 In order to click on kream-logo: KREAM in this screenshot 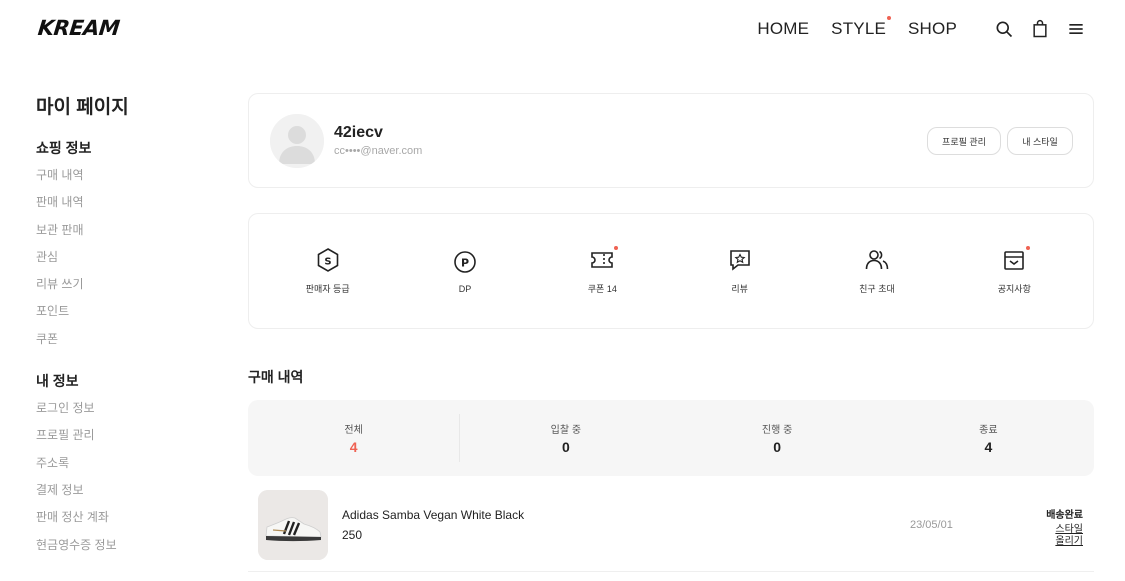, I will do `click(79, 28)`.